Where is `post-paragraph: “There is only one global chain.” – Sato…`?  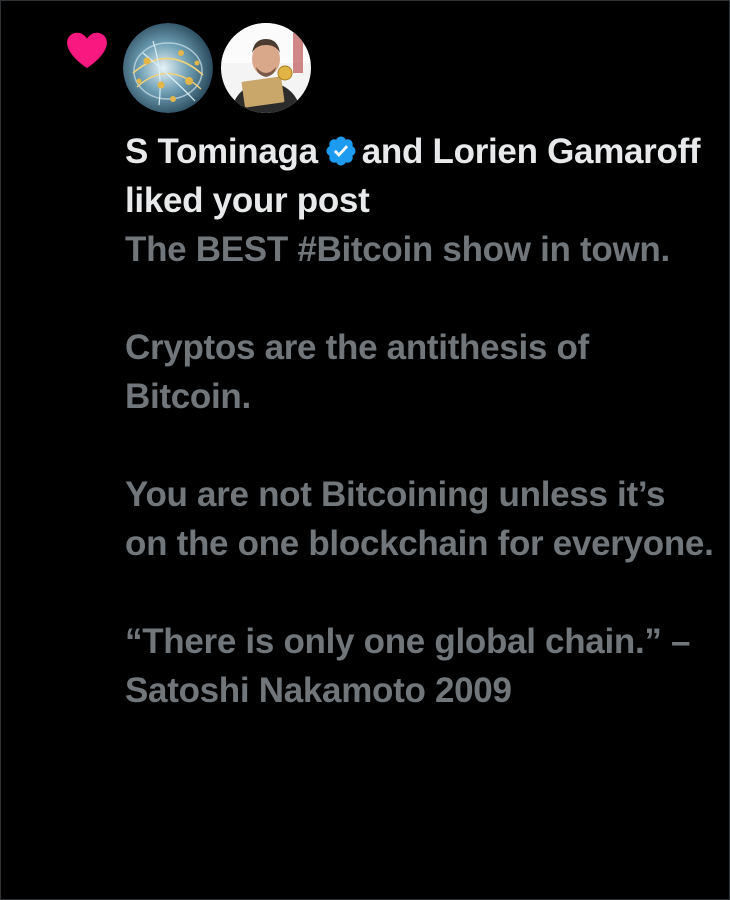 post-paragraph: “There is only one global chain.” – Sato… is located at coordinates (408, 666).